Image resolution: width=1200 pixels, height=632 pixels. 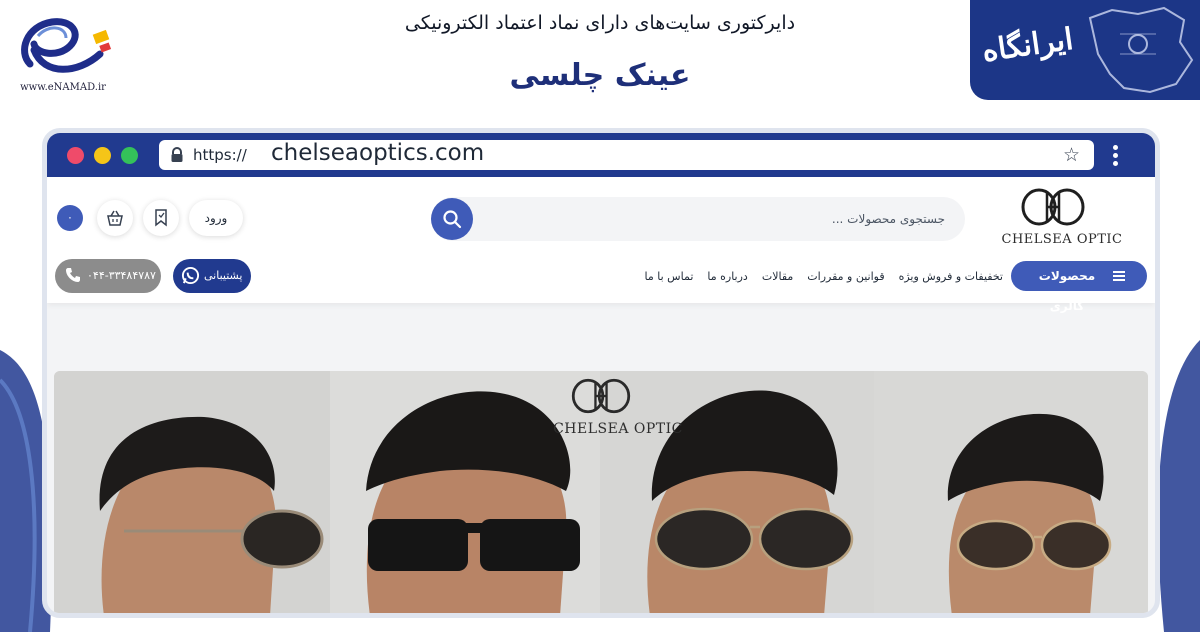 What do you see at coordinates (121, 275) in the screenshot?
I see `phone-number: ۰۴۴-۳۳۴۸۴۷۸۷` at bounding box center [121, 275].